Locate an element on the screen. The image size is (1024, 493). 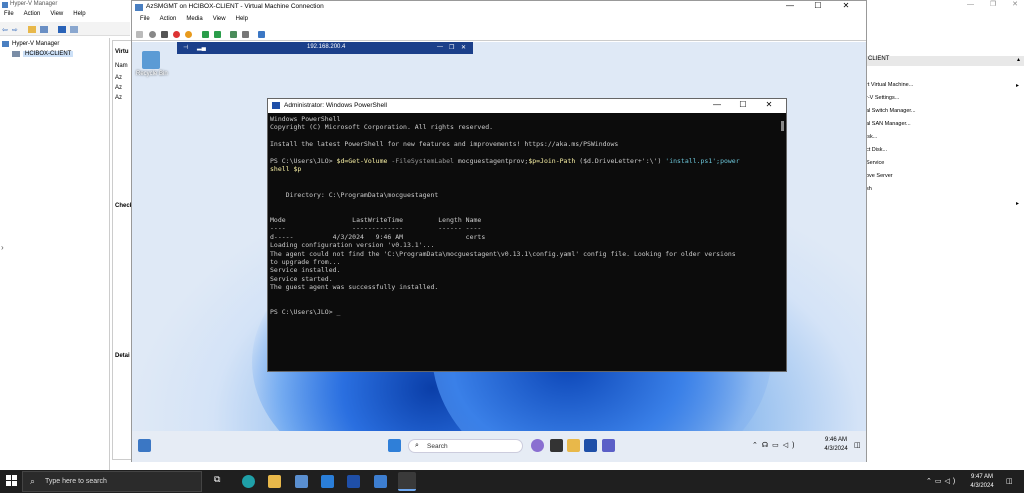
vm-menu-media: Media is located at coordinates (194, 19).